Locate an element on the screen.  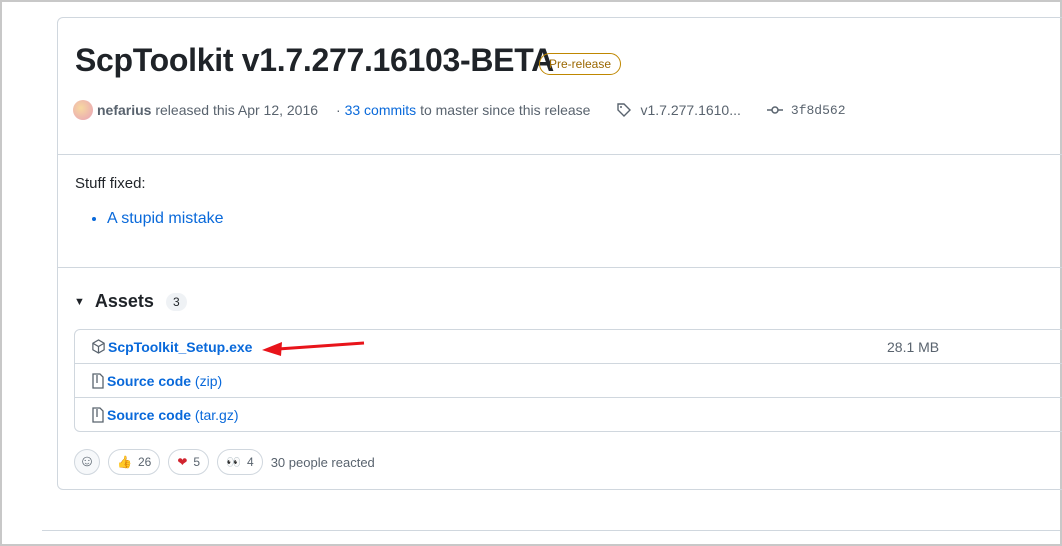
asset-link-setup-exe: ScpToolkit_Setup.exe is located at coordinates (180, 347).